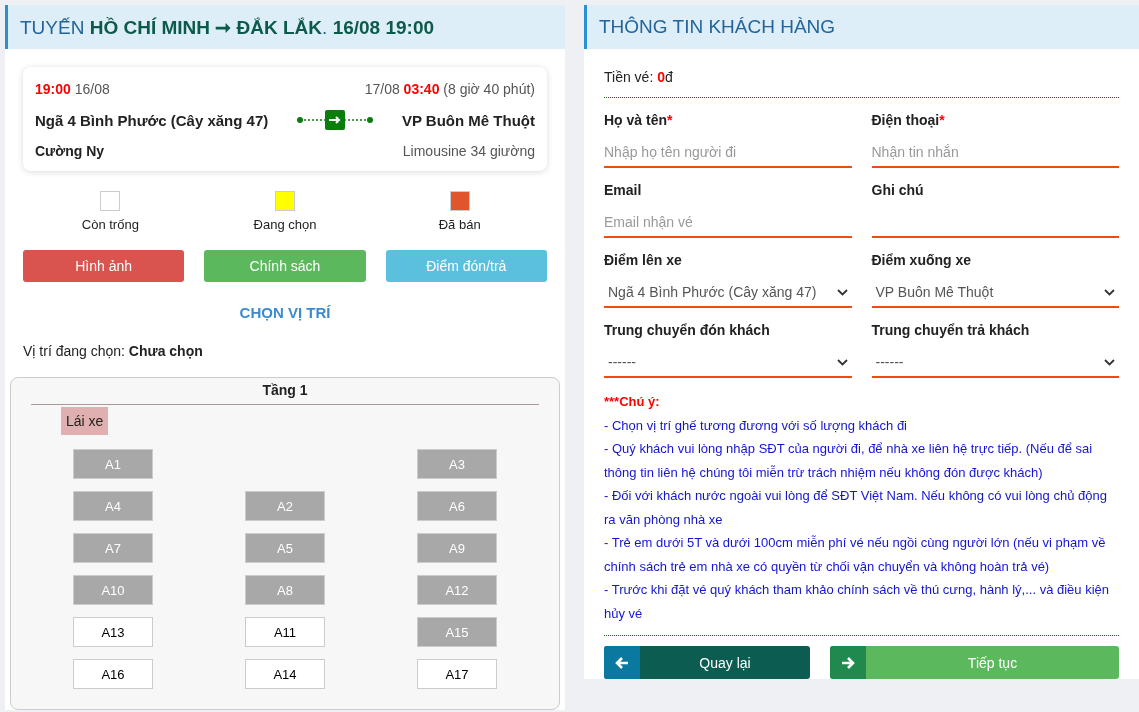 This screenshot has width=1139, height=712. What do you see at coordinates (665, 77) in the screenshot?
I see `fare-amount: 0đ` at bounding box center [665, 77].